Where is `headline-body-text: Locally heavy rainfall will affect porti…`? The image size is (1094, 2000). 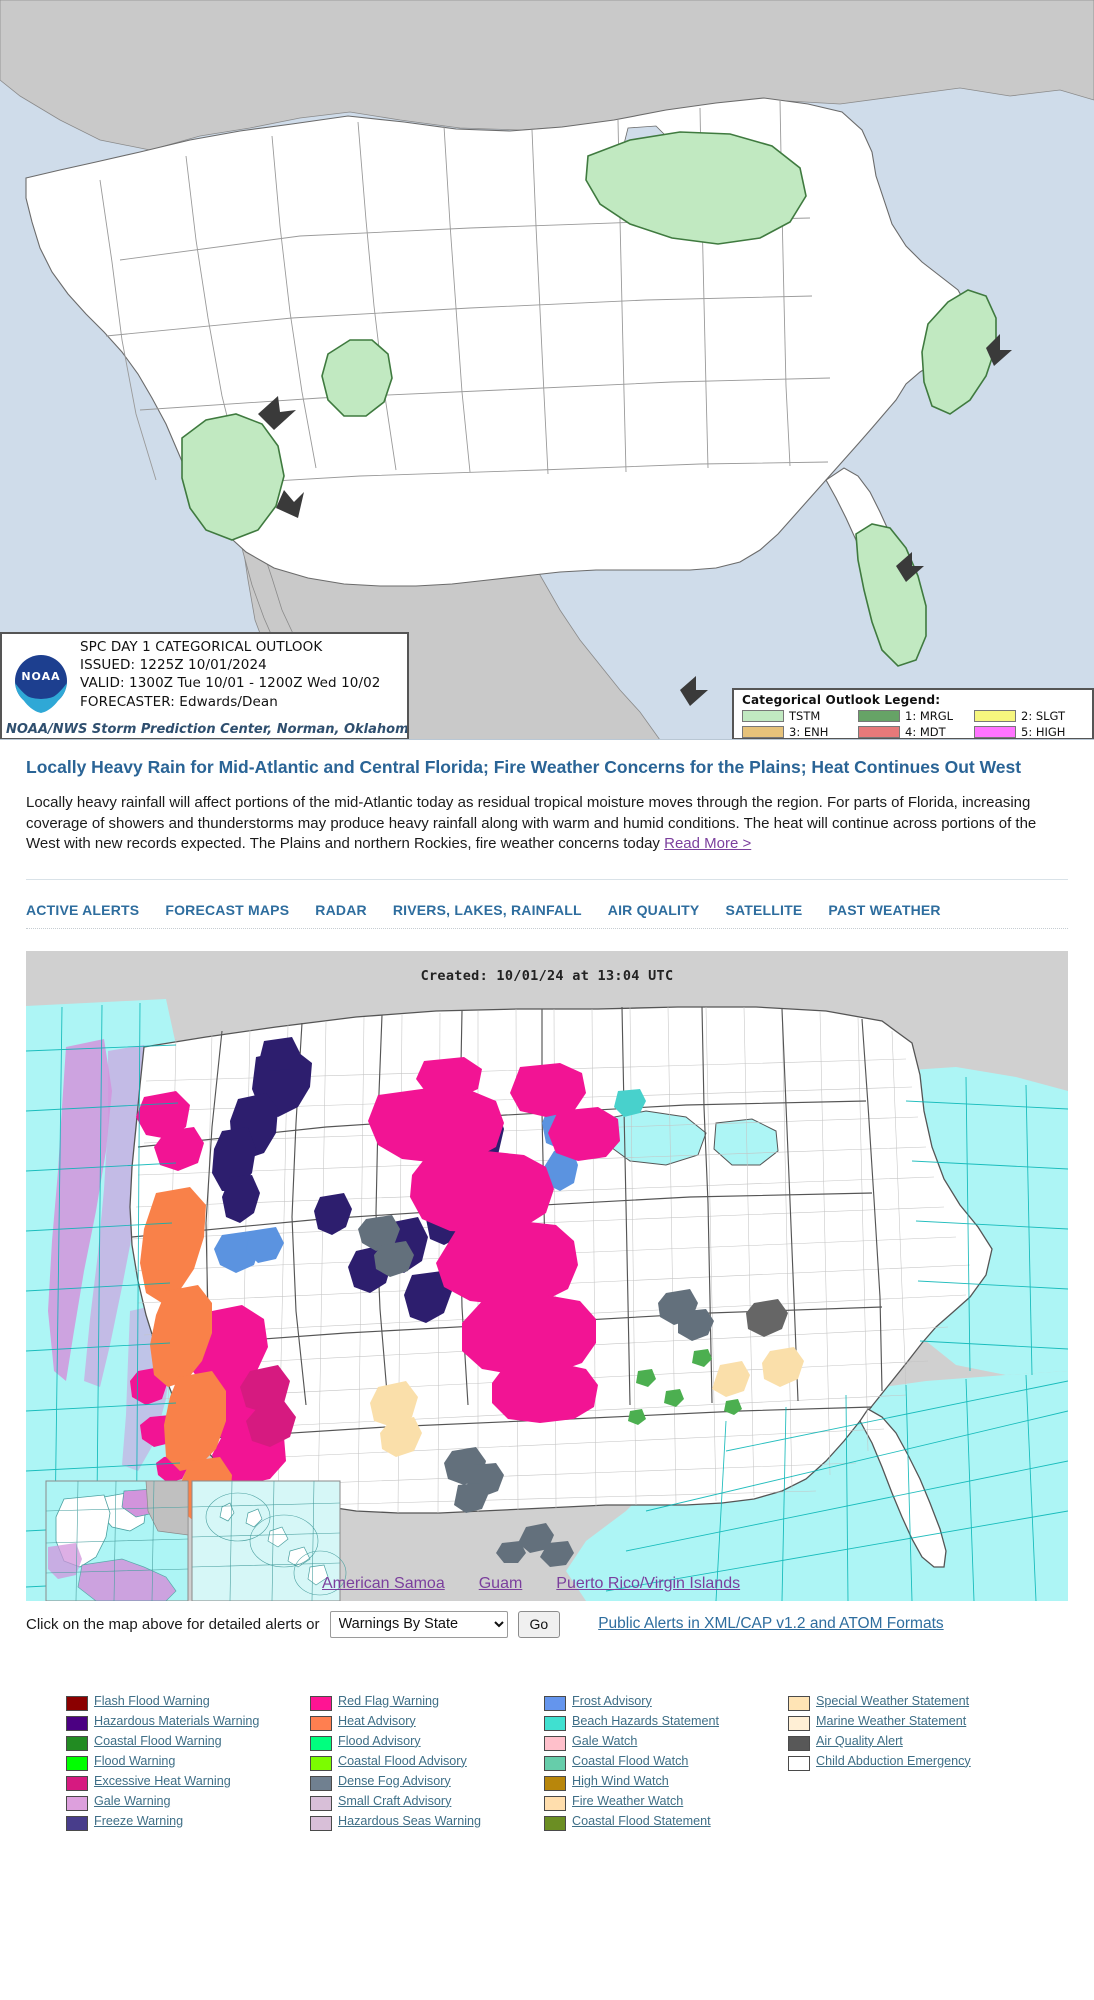
headline-body-text: Locally heavy rainfall will affect porti… is located at coordinates (531, 823).